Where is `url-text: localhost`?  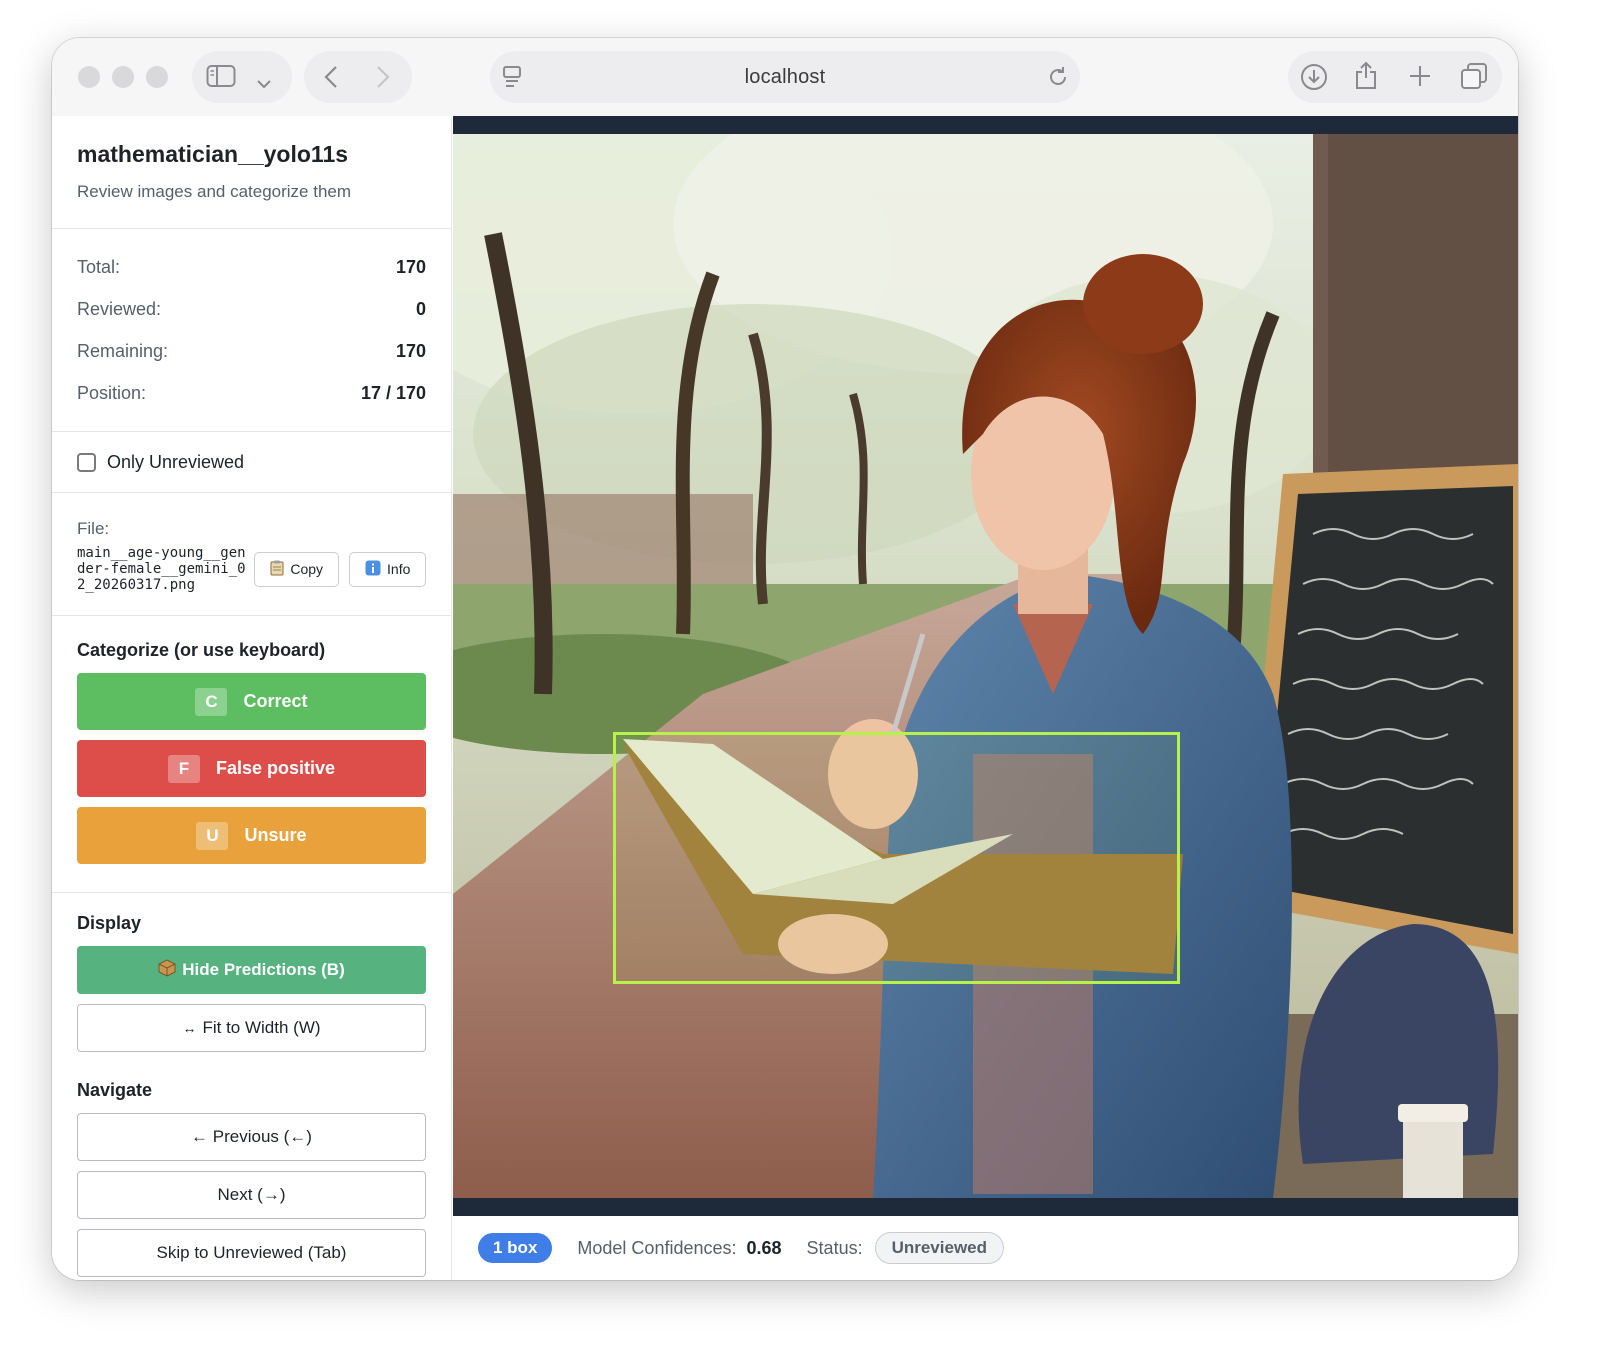
url-text: localhost is located at coordinates (785, 77).